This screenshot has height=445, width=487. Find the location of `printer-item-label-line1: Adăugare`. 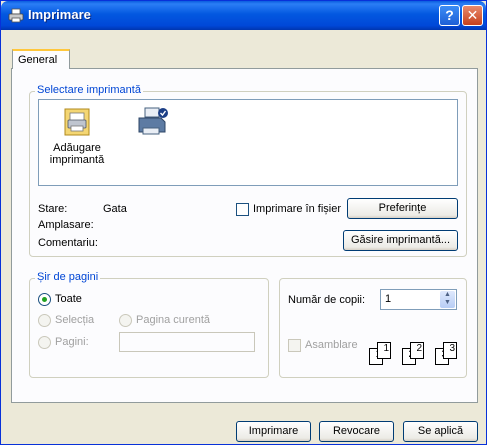

printer-item-label-line1: Adăugare is located at coordinates (77, 148).